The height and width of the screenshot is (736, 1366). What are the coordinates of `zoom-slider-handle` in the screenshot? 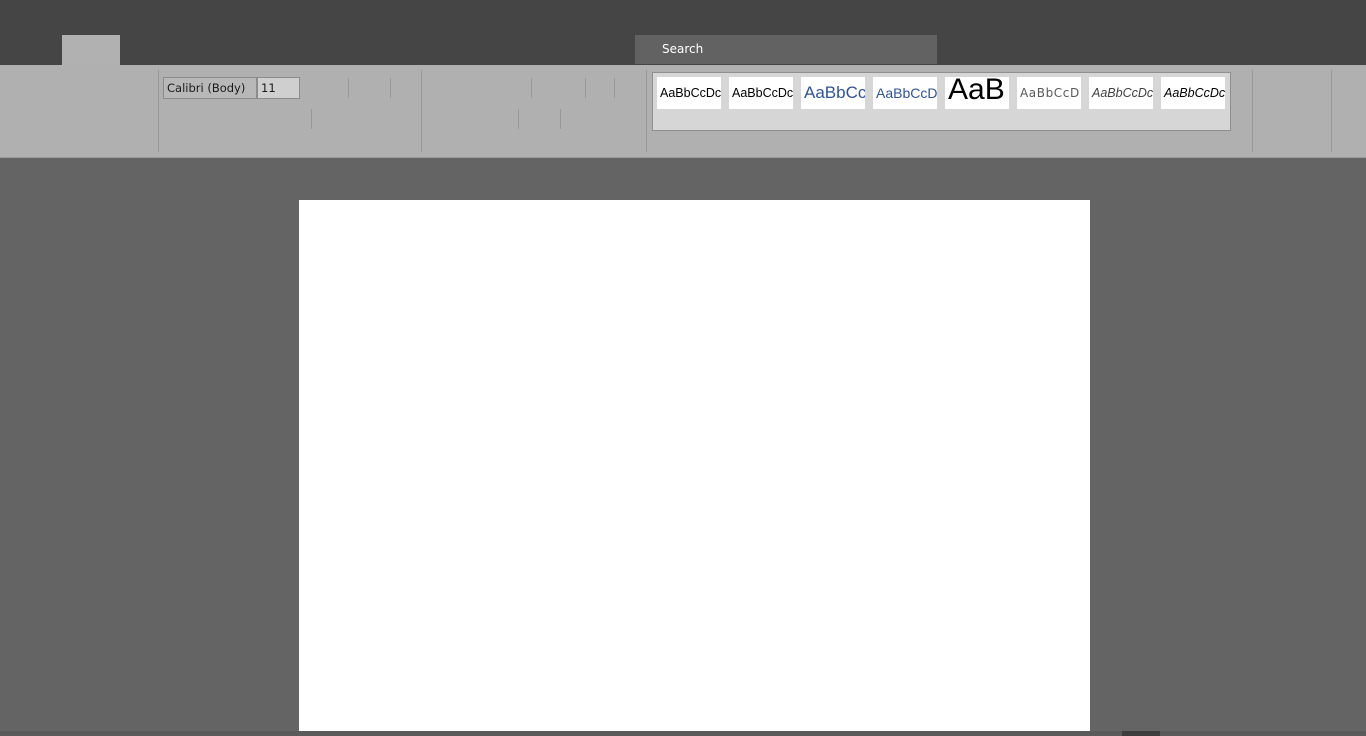 It's located at (1141, 733).